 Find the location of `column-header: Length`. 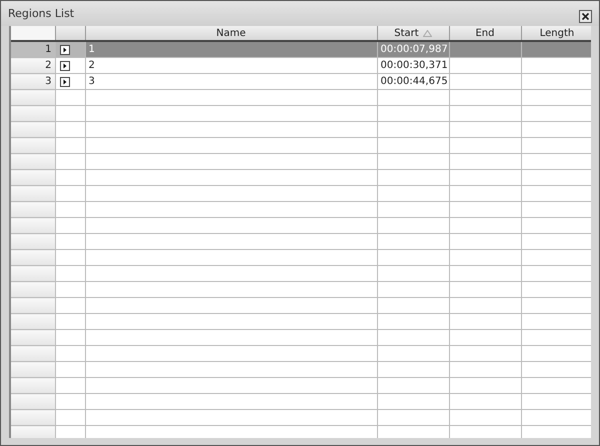

column-header: Length is located at coordinates (556, 33).